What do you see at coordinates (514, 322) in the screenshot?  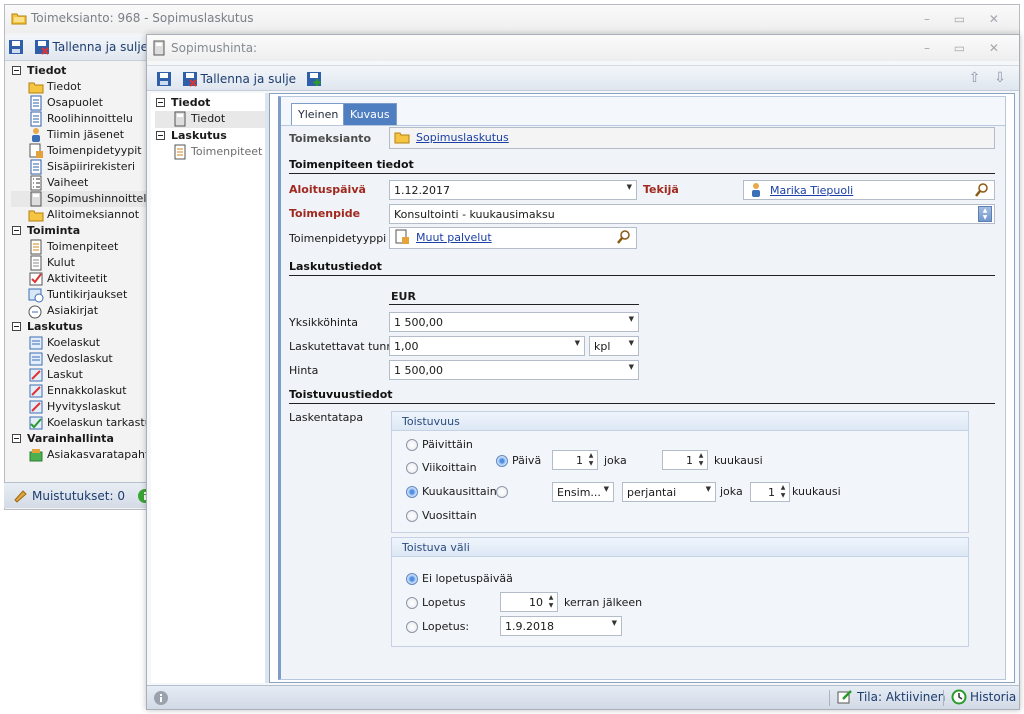 I see `unit-price-input: 1 500,00 ▼` at bounding box center [514, 322].